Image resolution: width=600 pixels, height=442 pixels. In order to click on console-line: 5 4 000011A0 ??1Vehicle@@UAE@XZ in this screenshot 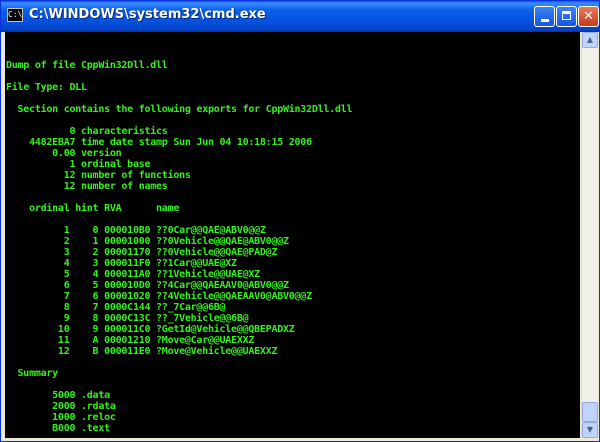, I will do `click(133, 274)`.